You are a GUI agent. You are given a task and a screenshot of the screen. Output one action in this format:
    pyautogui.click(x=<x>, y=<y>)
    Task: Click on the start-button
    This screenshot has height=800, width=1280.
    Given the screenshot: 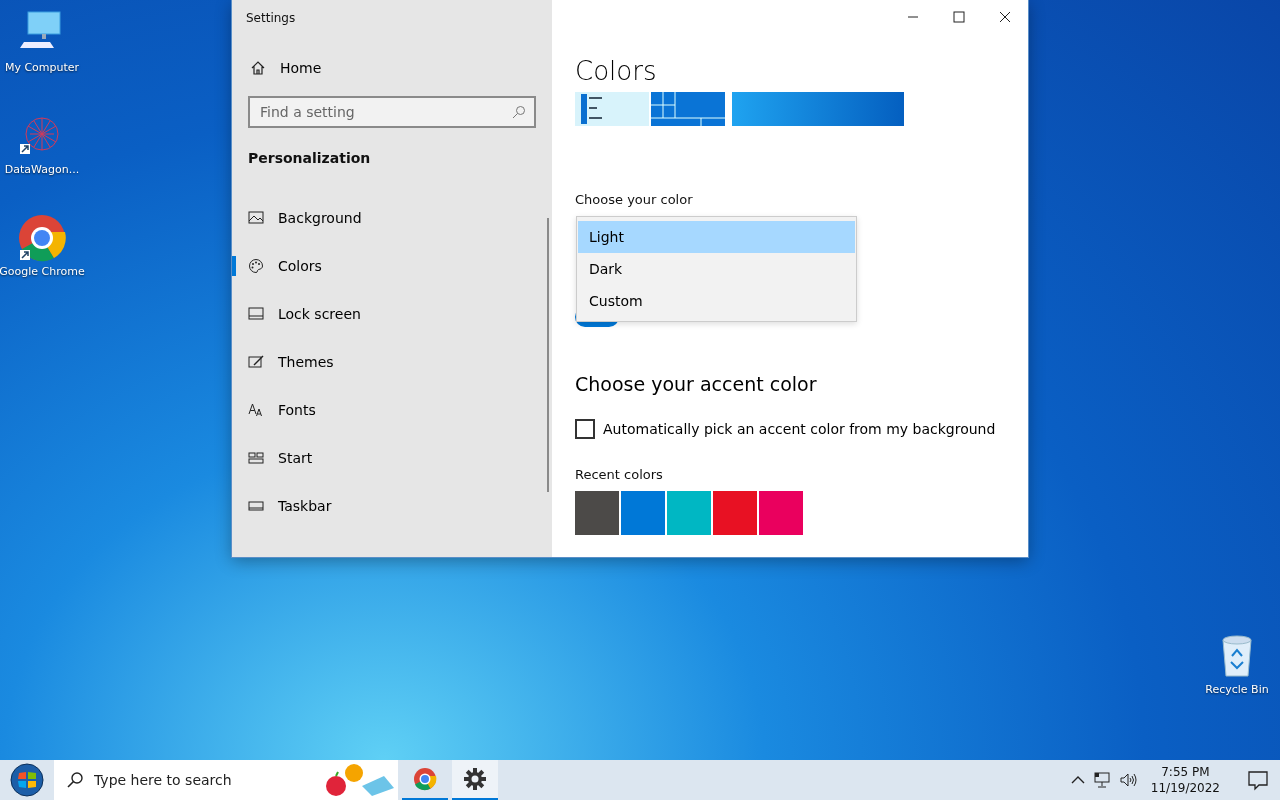 What is the action you would take?
    pyautogui.click(x=27, y=780)
    